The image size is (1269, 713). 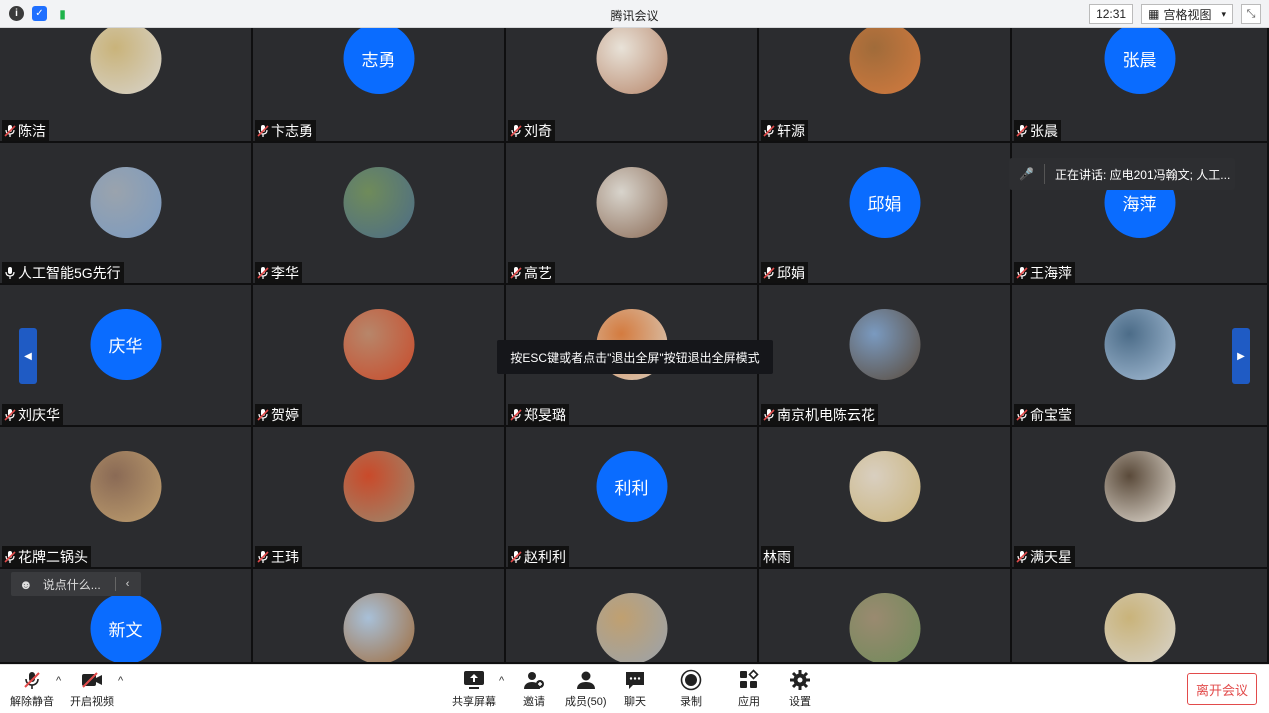 What do you see at coordinates (1187, 14) in the screenshot?
I see `view-mode-dropdown: ▦ 宫格视图 ▾` at bounding box center [1187, 14].